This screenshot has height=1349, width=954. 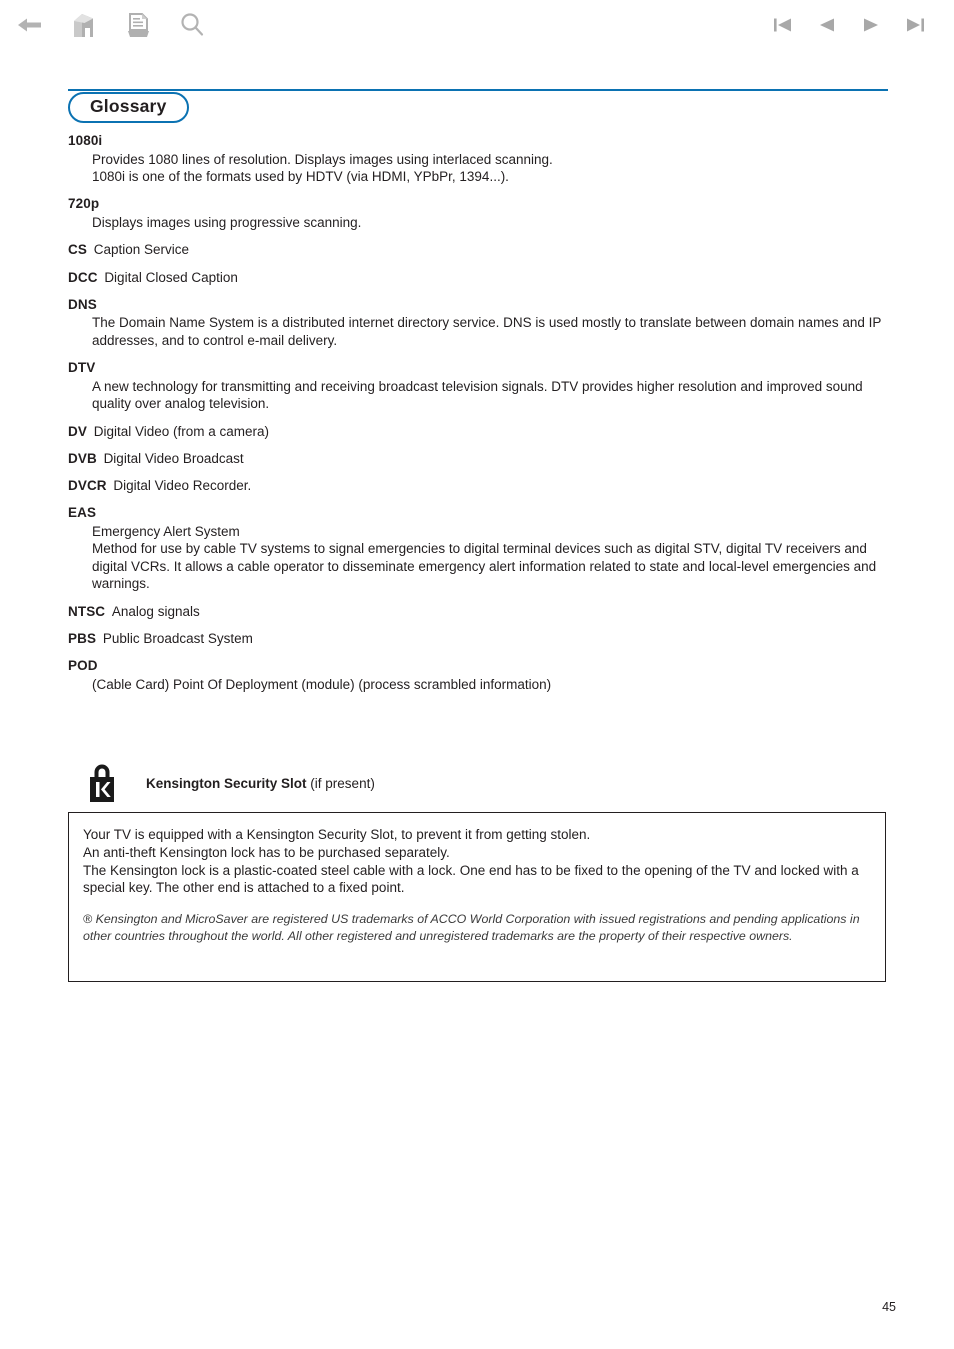 What do you see at coordinates (138, 250) in the screenshot?
I see `glossary-definition: Caption Service` at bounding box center [138, 250].